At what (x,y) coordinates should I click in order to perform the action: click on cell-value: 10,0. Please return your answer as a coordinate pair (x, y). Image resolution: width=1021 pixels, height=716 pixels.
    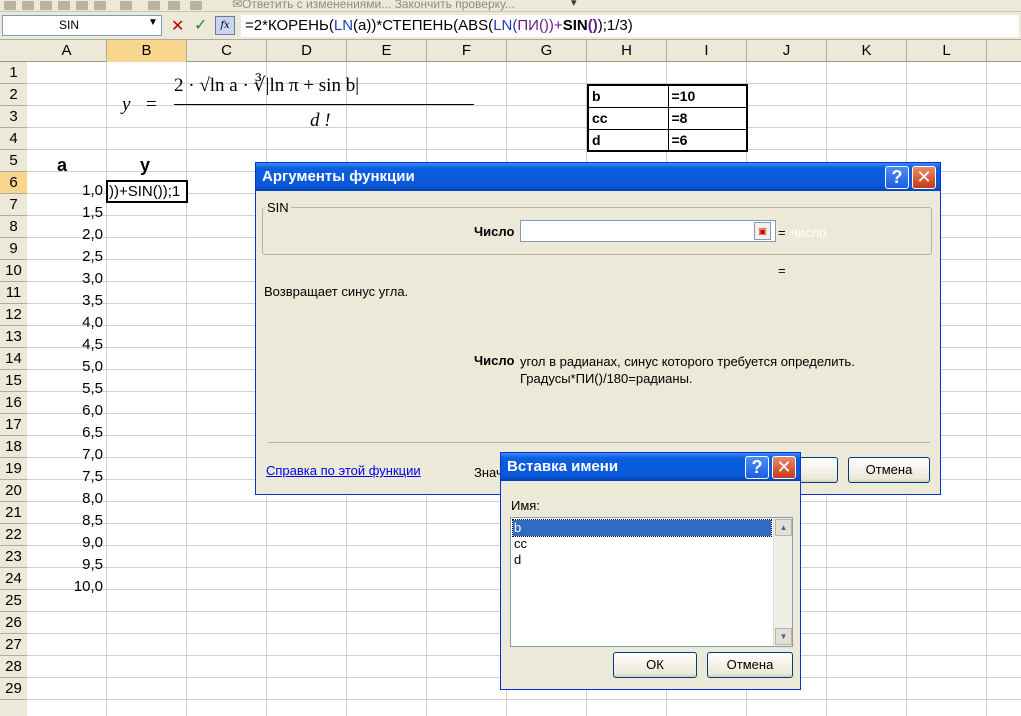
    Looking at the image, I should click on (66, 587).